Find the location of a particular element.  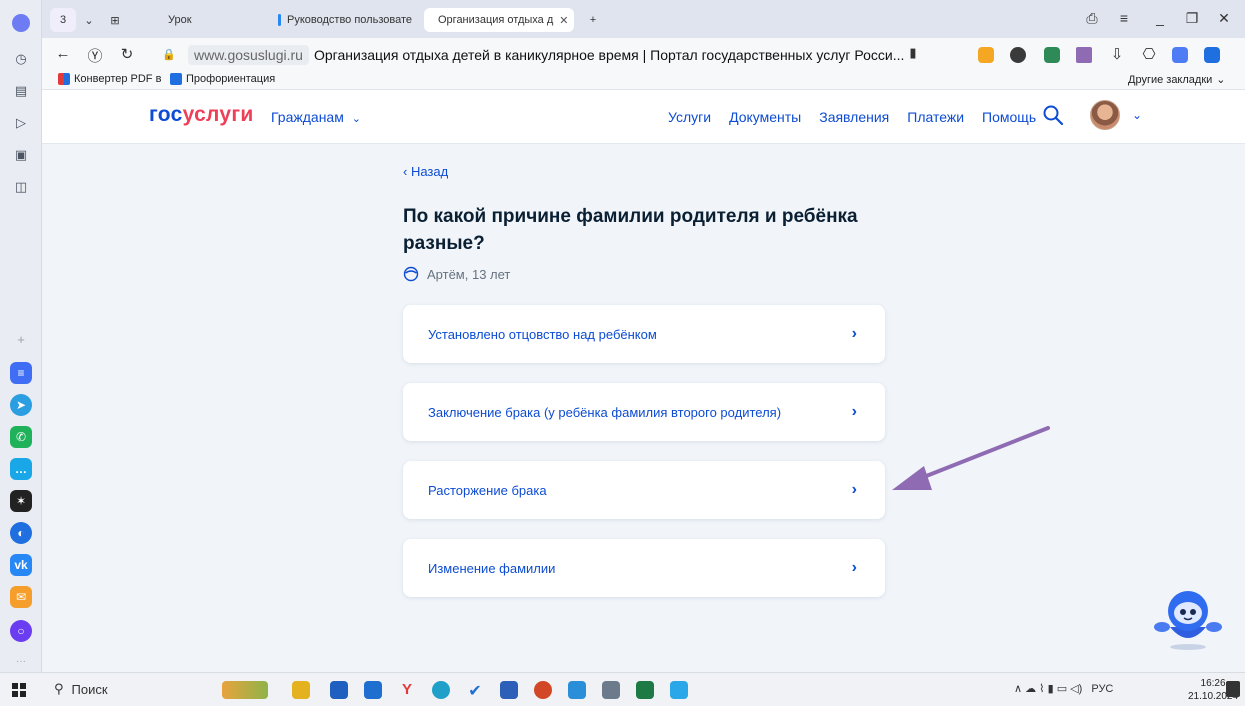

option-label: Изменение фамилии is located at coordinates (492, 568).